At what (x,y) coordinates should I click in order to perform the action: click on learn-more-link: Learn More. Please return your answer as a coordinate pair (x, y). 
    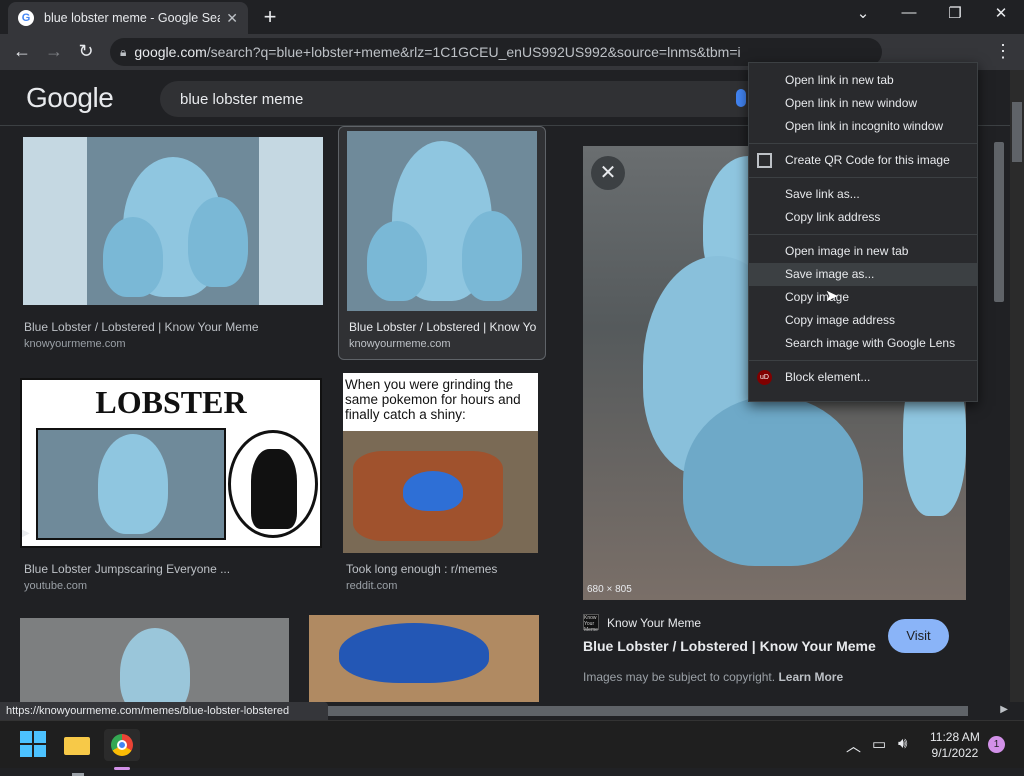
    Looking at the image, I should click on (810, 677).